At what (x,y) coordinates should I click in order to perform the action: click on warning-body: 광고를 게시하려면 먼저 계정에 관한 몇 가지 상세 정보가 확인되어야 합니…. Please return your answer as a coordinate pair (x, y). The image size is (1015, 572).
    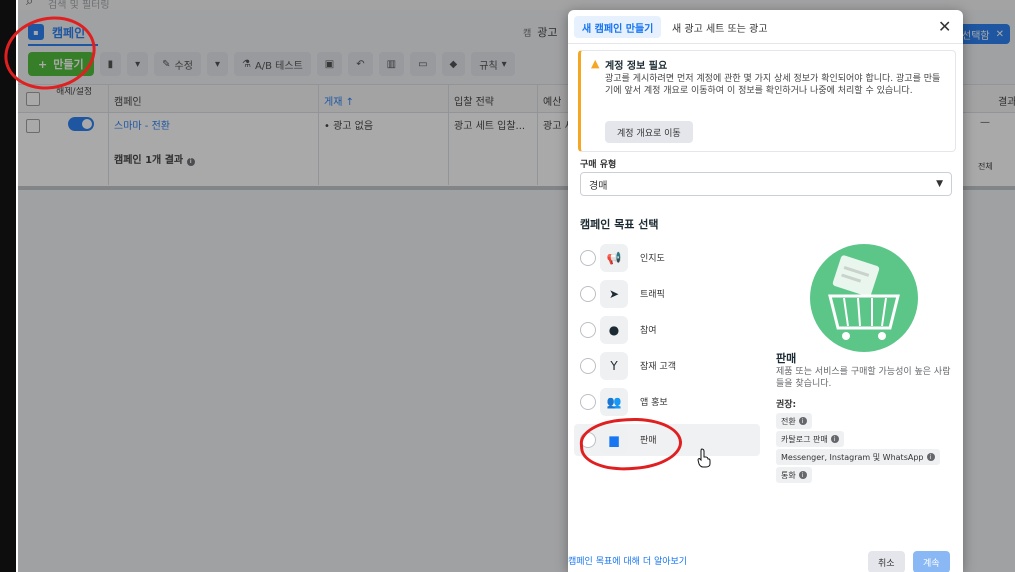
    Looking at the image, I should click on (773, 85).